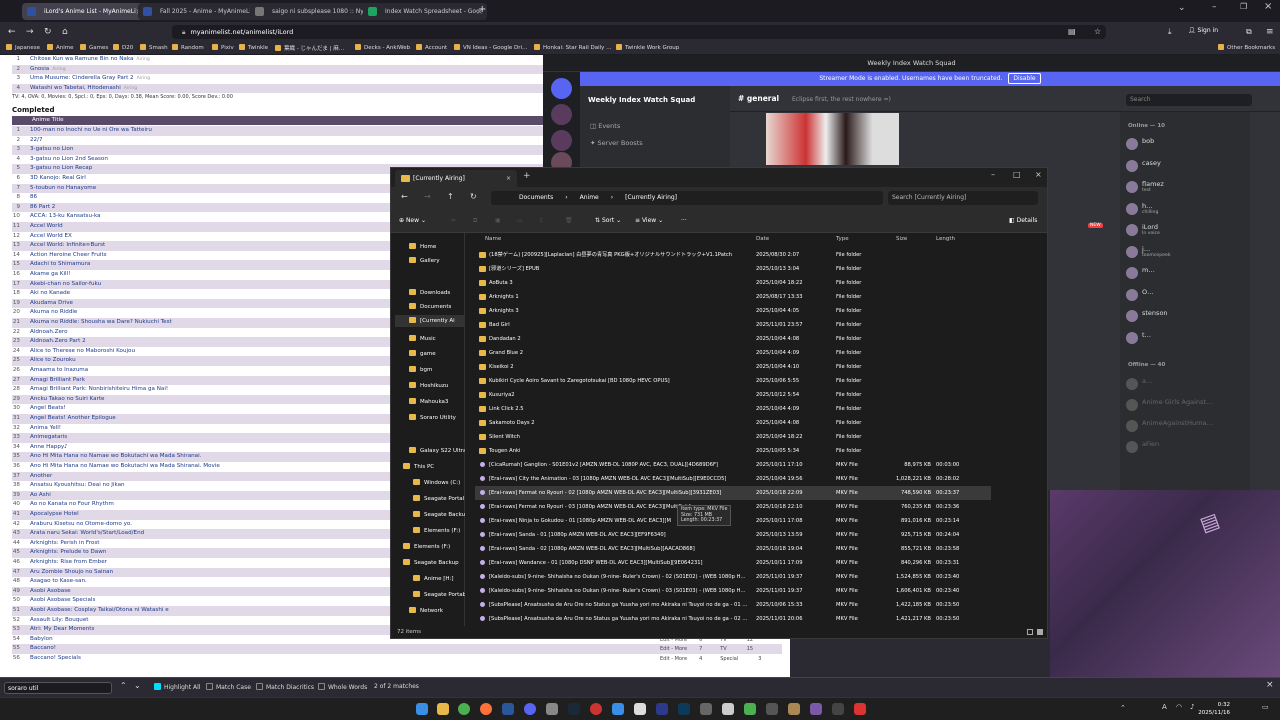 This screenshot has width=1280, height=720. What do you see at coordinates (456, 178) in the screenshot?
I see `explorer-tab: [Currently Airing] ×` at bounding box center [456, 178].